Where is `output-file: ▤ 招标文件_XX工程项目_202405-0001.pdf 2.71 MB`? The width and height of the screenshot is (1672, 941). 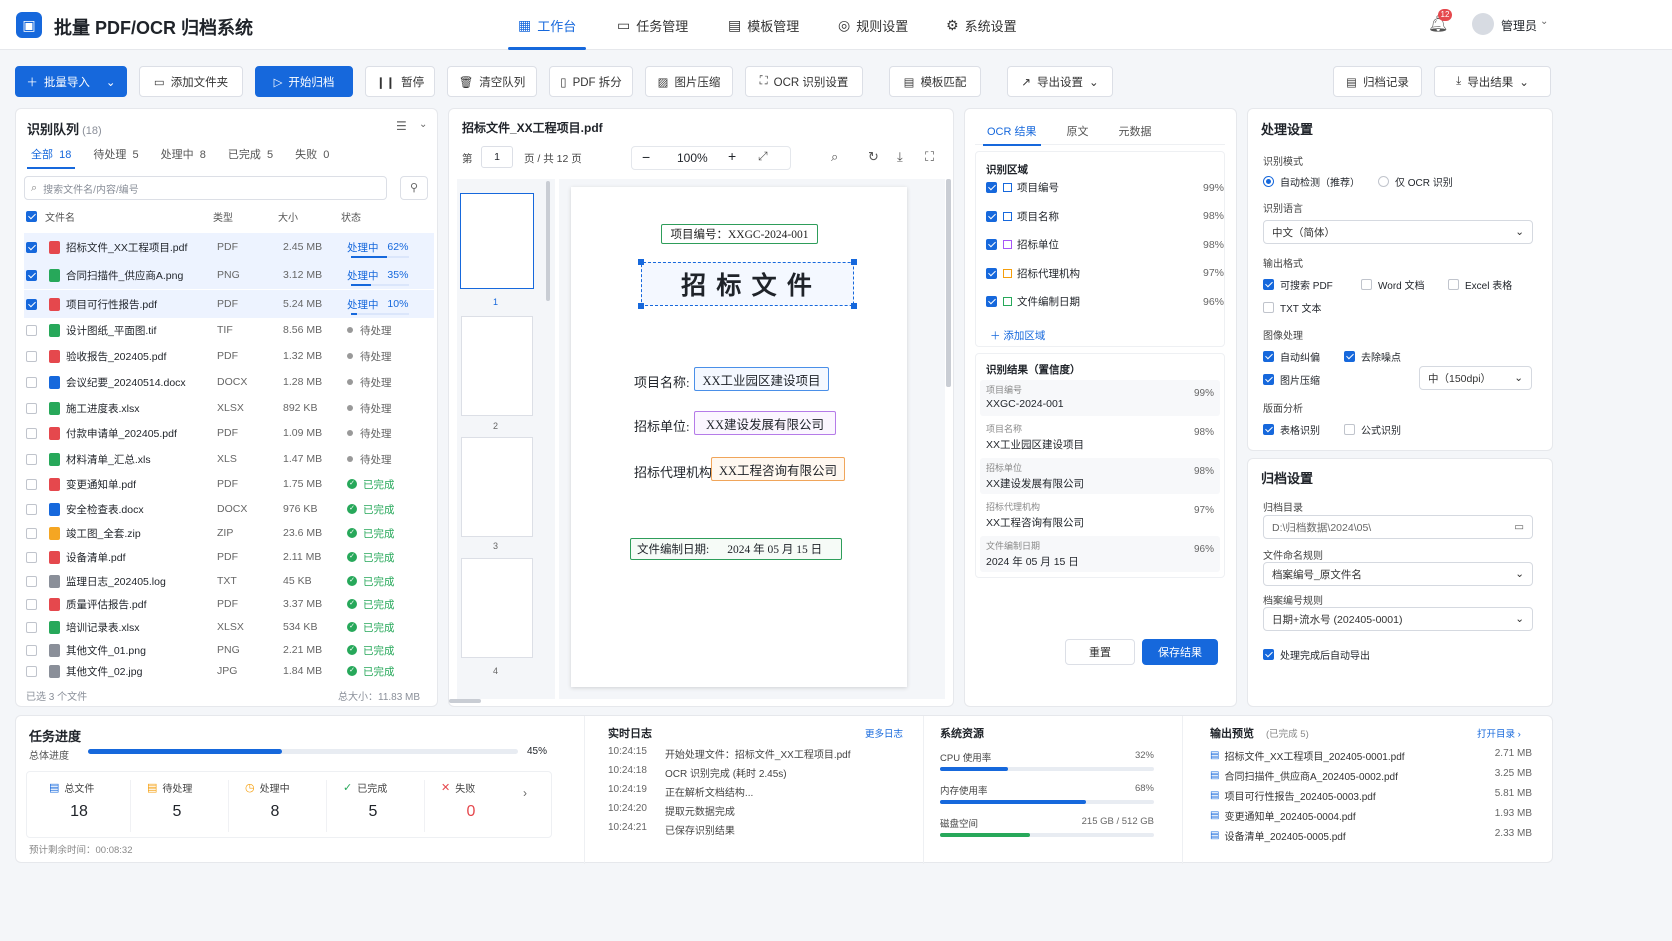
output-file: ▤ 招标文件_XX工程项目_202405-0001.pdf 2.71 MB is located at coordinates (1371, 755).